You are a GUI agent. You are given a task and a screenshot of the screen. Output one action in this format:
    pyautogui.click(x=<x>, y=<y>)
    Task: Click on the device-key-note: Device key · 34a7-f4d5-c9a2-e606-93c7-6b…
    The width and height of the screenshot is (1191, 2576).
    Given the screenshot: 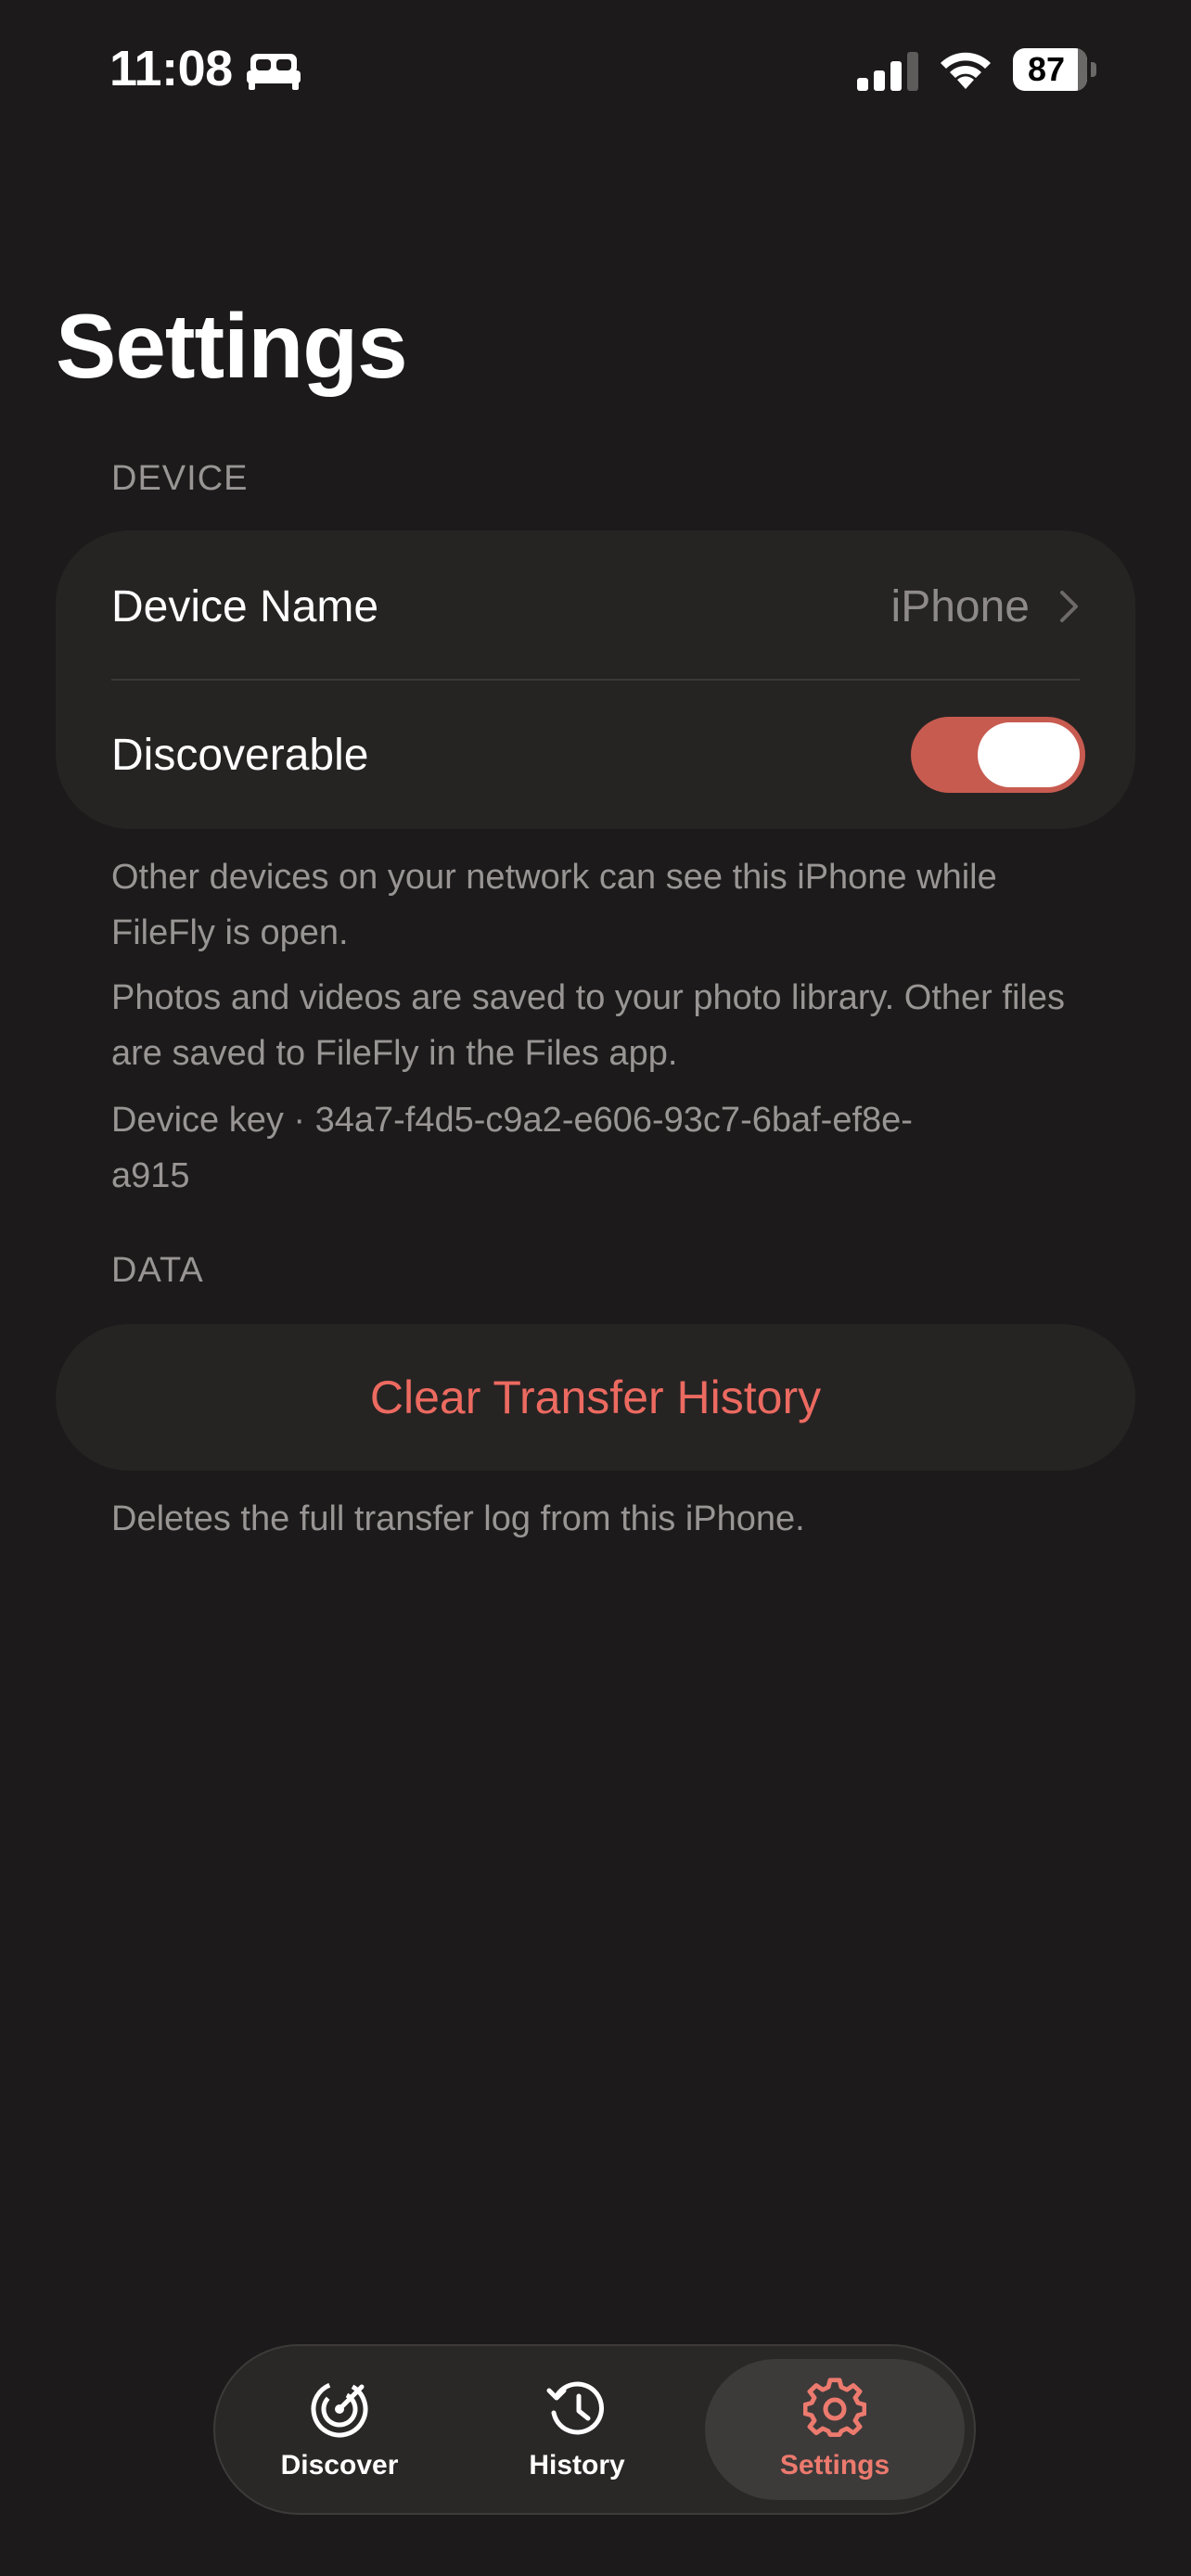 What is the action you would take?
    pyautogui.click(x=512, y=1148)
    